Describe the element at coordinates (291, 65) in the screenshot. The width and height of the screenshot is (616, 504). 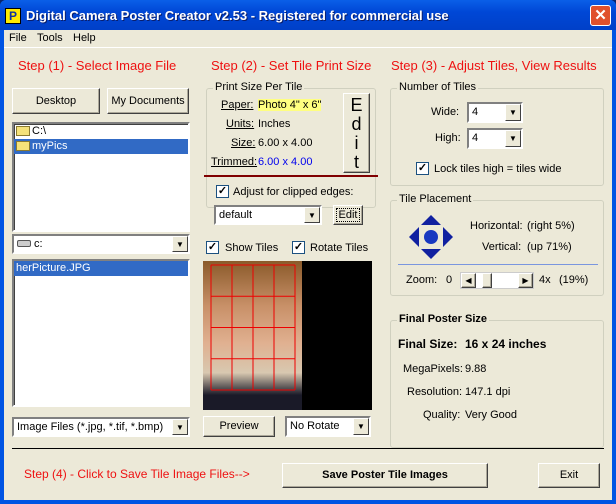
I see `step2-heading: Step (2) - Set Tile Print Size` at that location.